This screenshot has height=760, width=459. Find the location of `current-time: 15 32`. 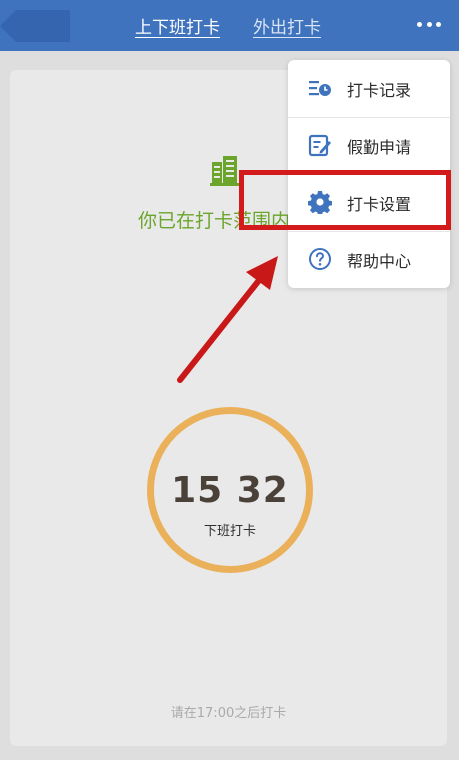

current-time: 15 32 is located at coordinates (230, 490).